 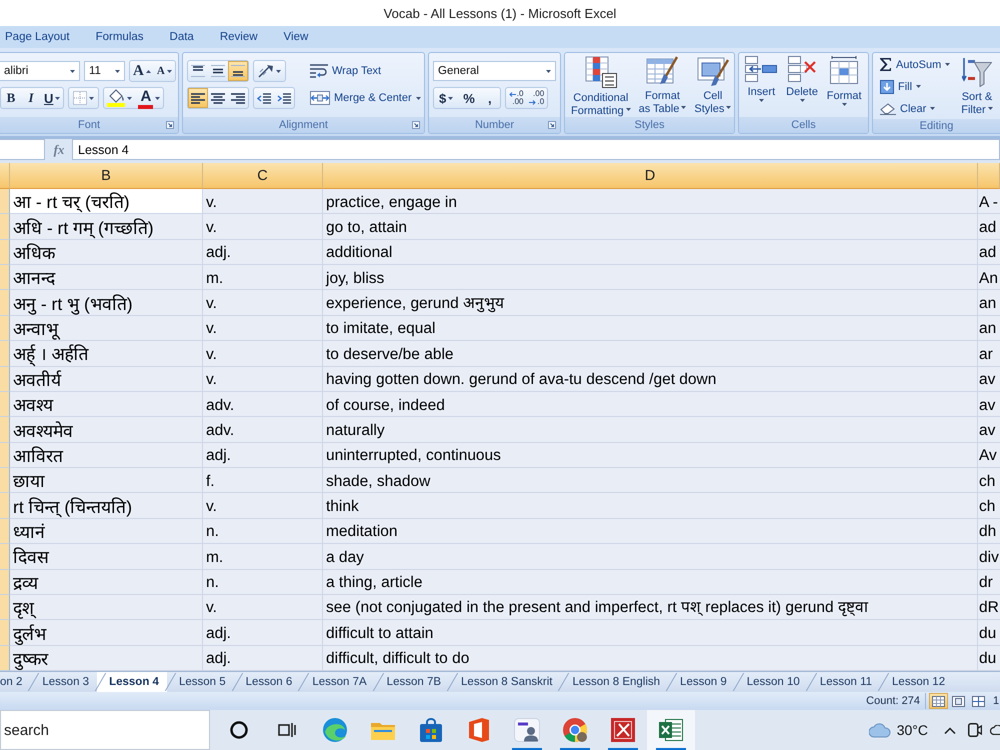 What do you see at coordinates (915, 86) in the screenshot?
I see `fill-button: Fill` at bounding box center [915, 86].